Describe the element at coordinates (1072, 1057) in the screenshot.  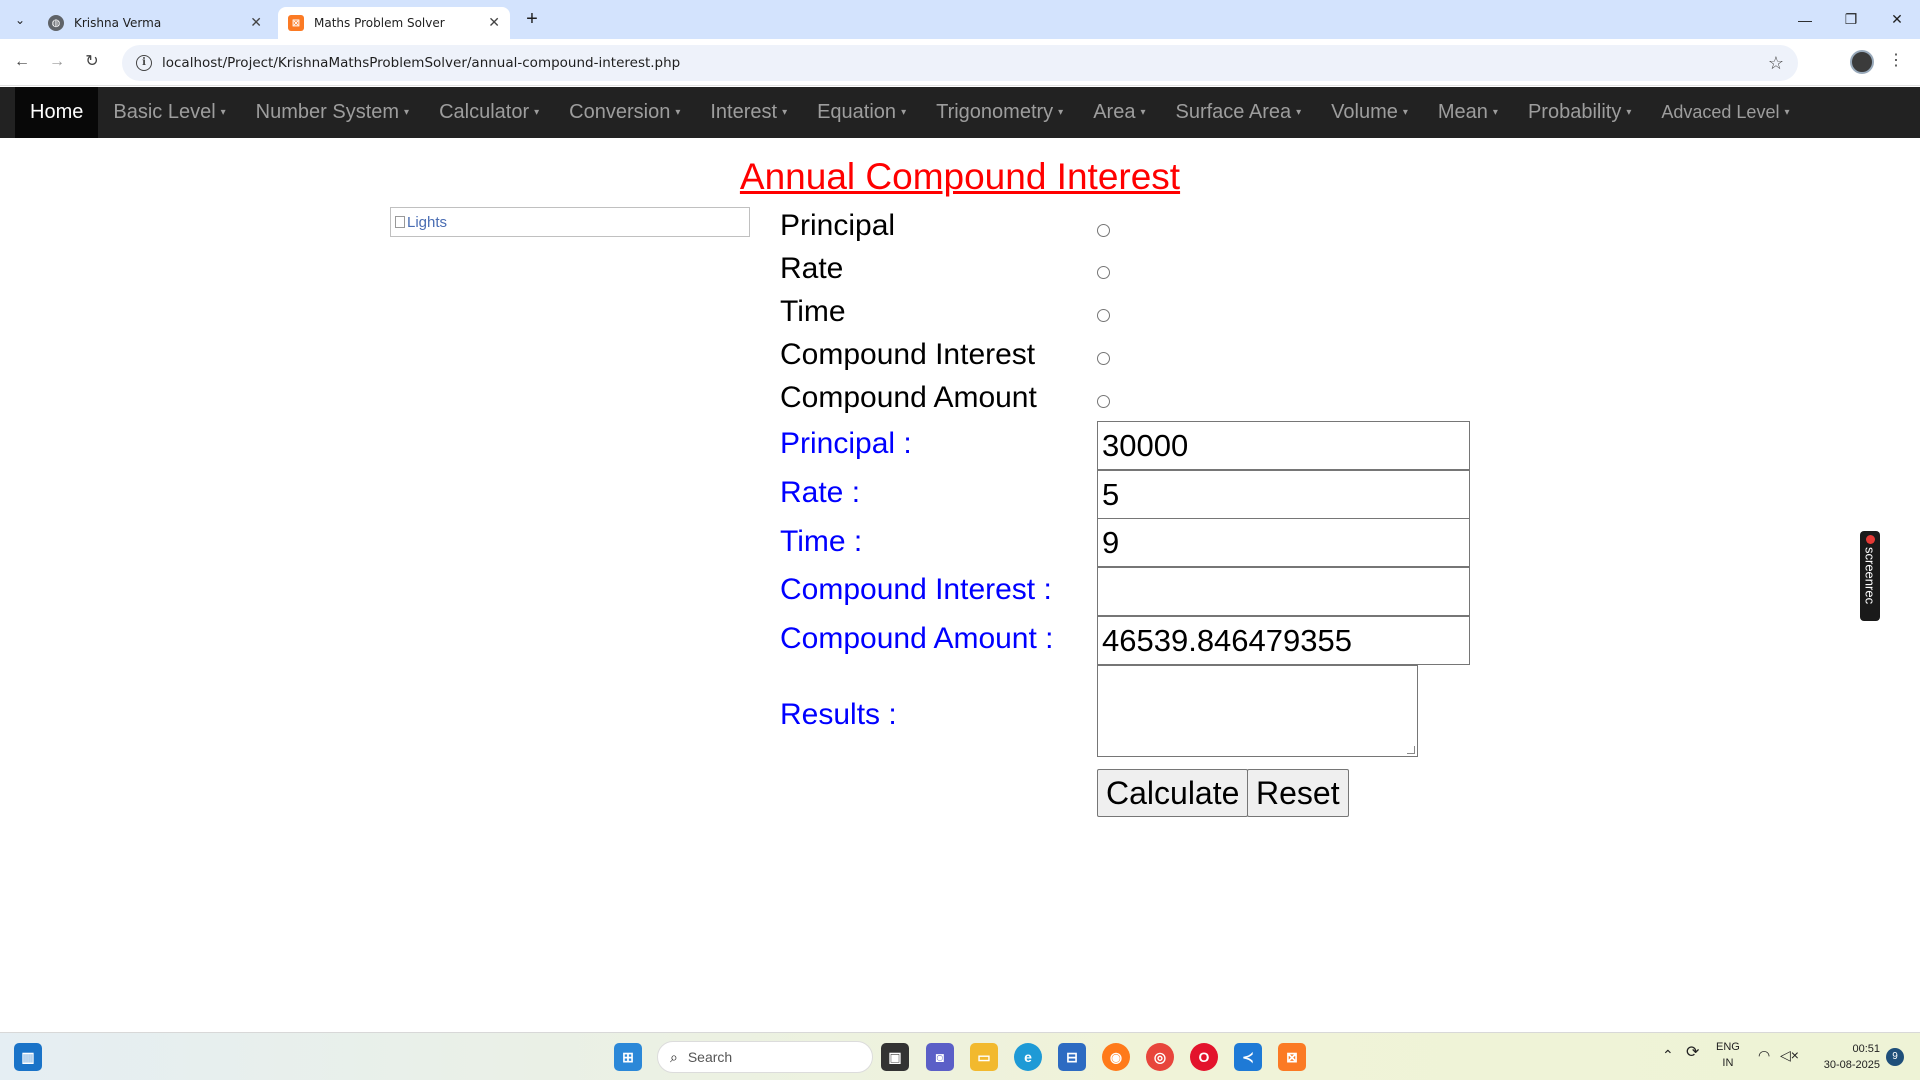
I see `microsoft-store-icon: ⊟` at that location.